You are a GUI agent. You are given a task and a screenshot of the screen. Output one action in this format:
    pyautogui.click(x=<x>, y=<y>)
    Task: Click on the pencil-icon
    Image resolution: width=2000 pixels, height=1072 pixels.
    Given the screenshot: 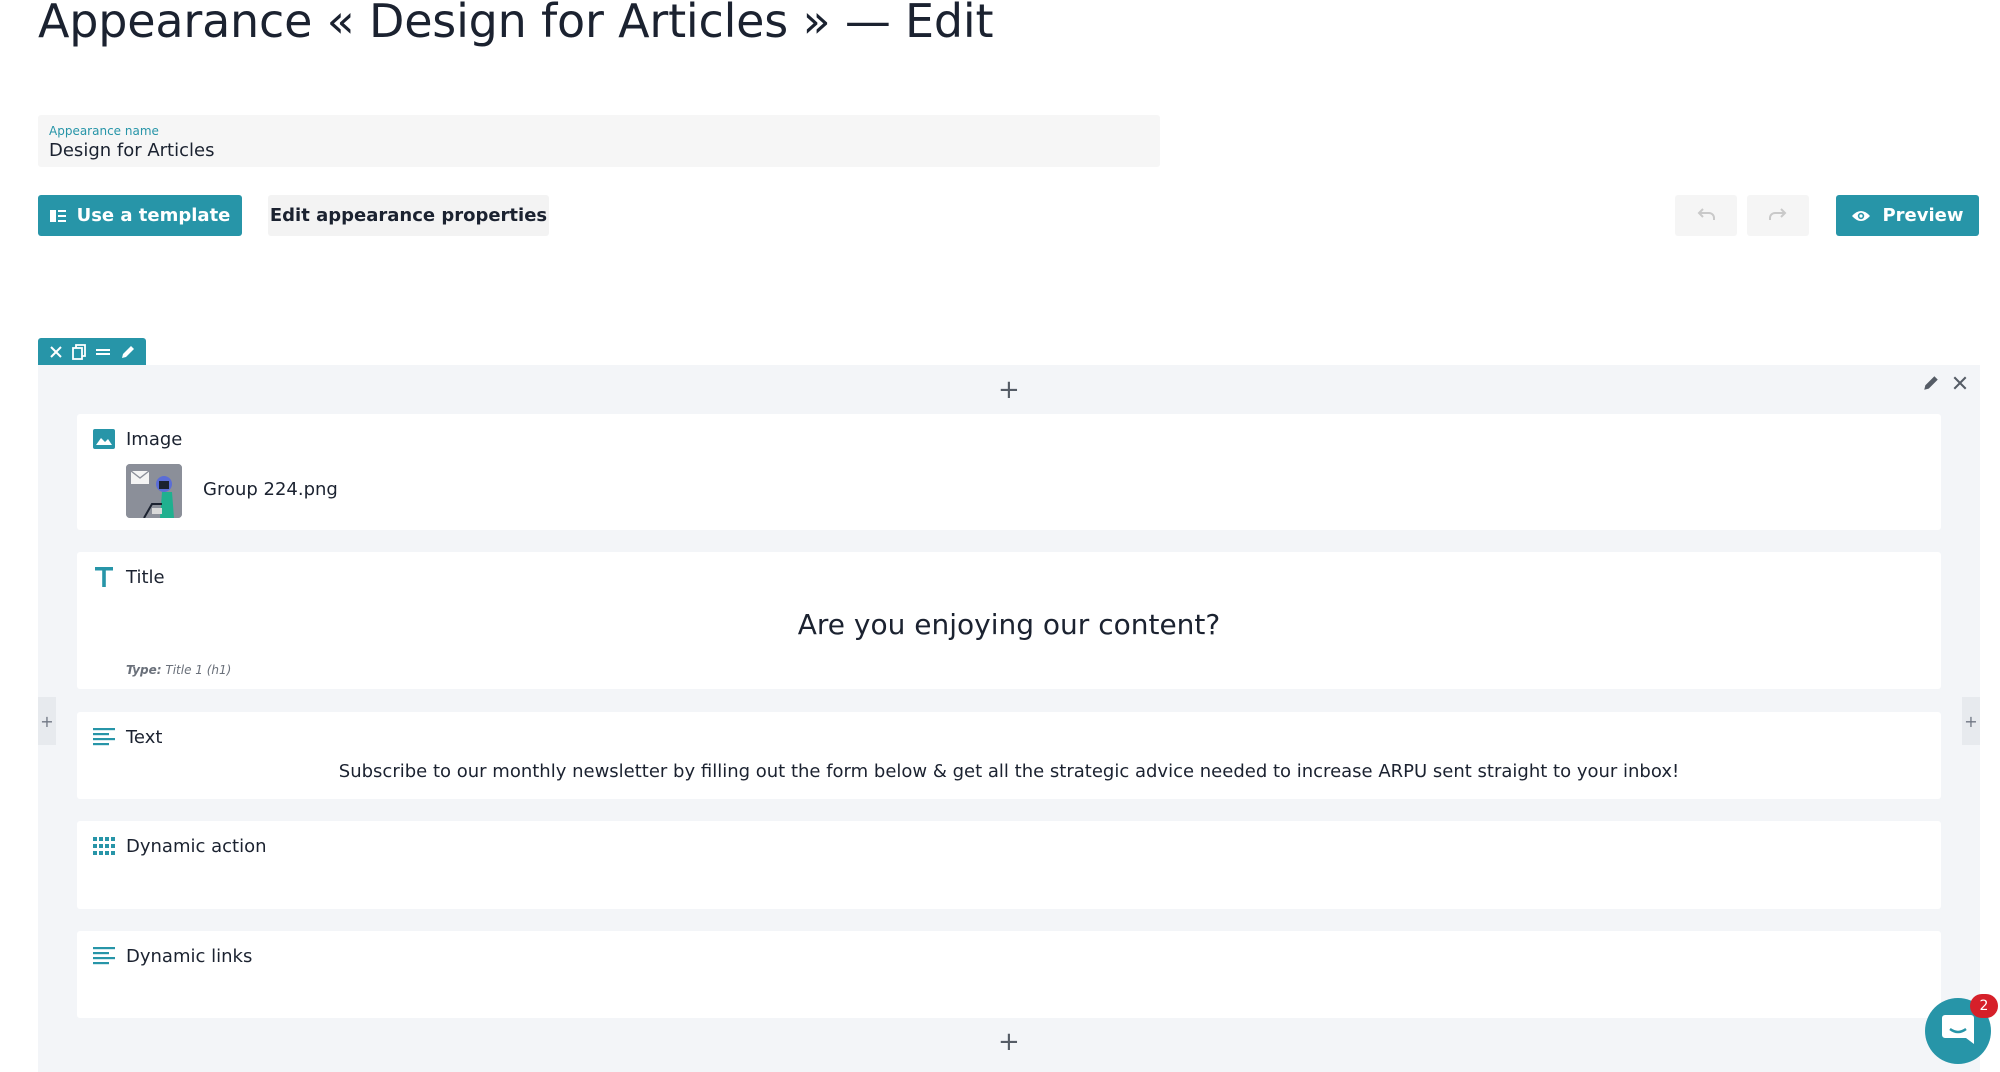 What is the action you would take?
    pyautogui.click(x=128, y=352)
    